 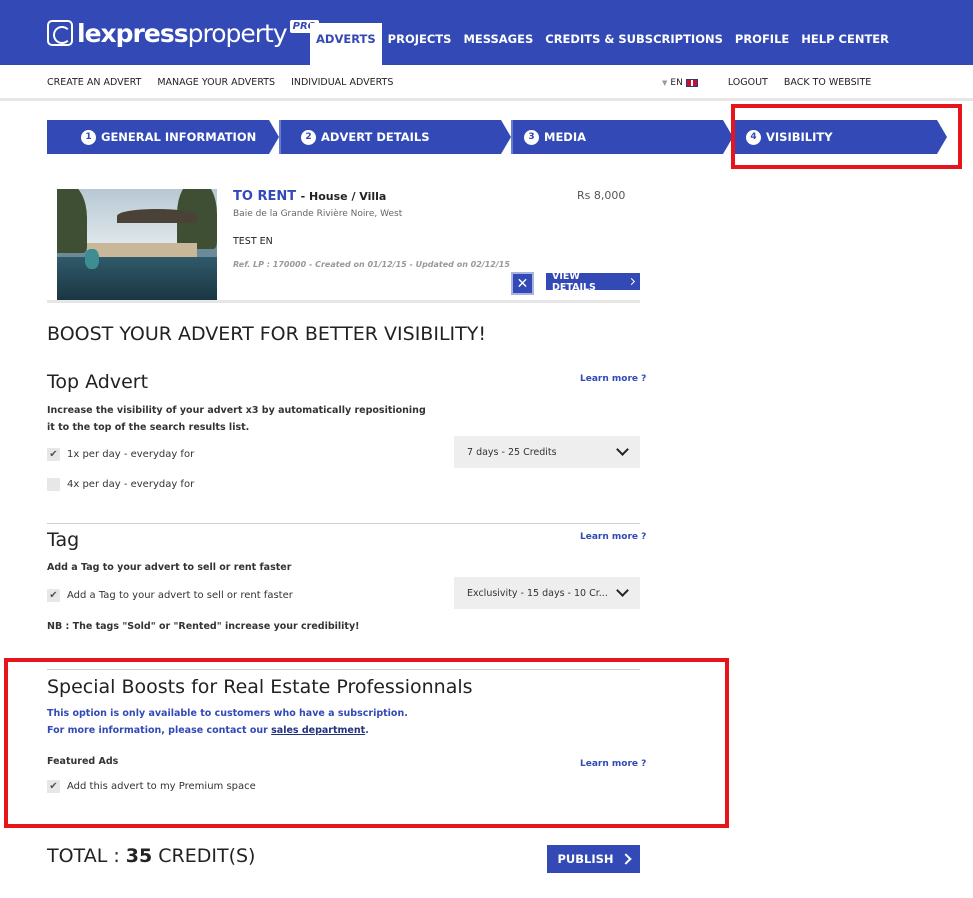 I want to click on premium-space-checkbox: ✔ Add this advert to my Premium space, so click(x=151, y=786).